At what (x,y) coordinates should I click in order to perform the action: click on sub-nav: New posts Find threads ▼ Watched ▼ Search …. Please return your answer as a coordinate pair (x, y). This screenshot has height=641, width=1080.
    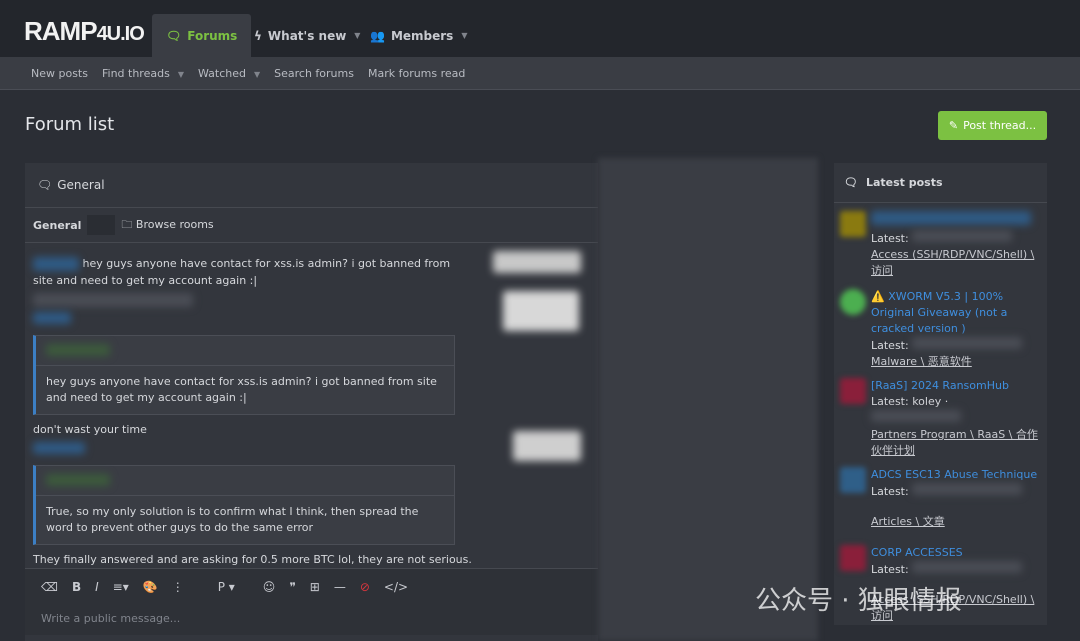
    Looking at the image, I should click on (540, 73).